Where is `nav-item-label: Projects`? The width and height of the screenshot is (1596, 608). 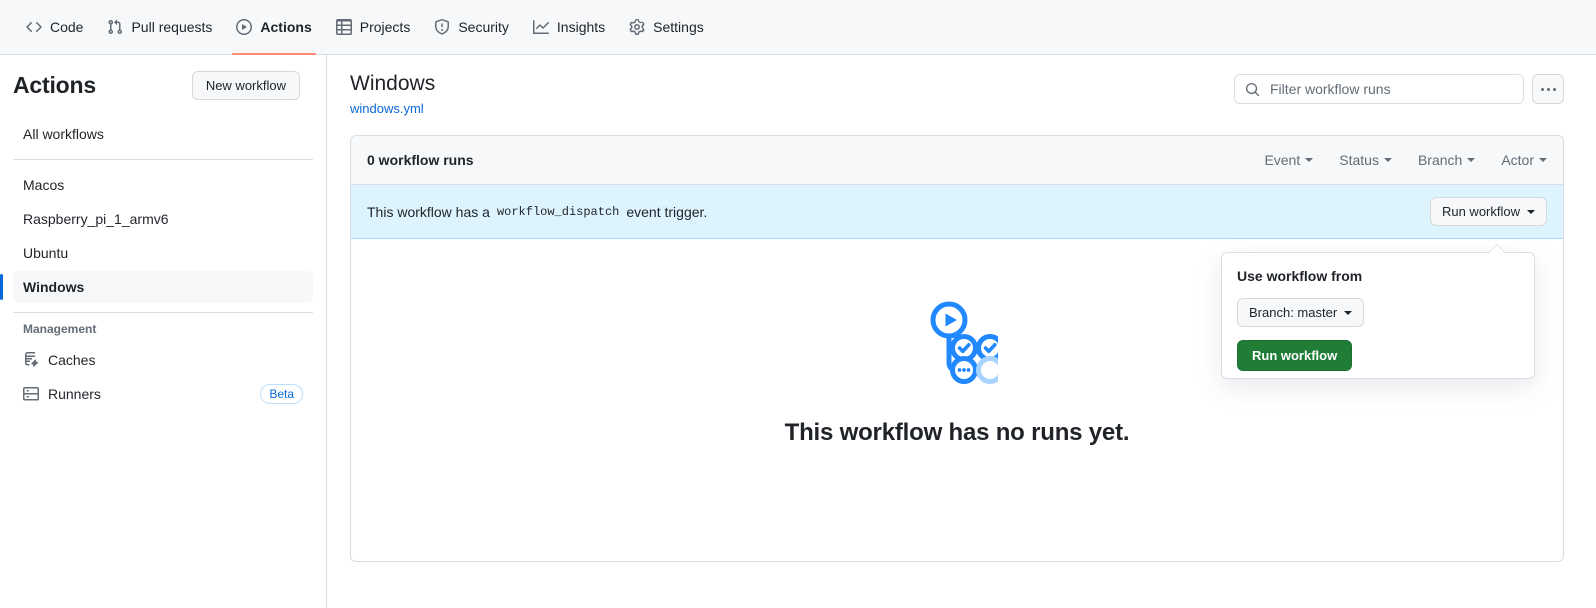
nav-item-label: Projects is located at coordinates (385, 27).